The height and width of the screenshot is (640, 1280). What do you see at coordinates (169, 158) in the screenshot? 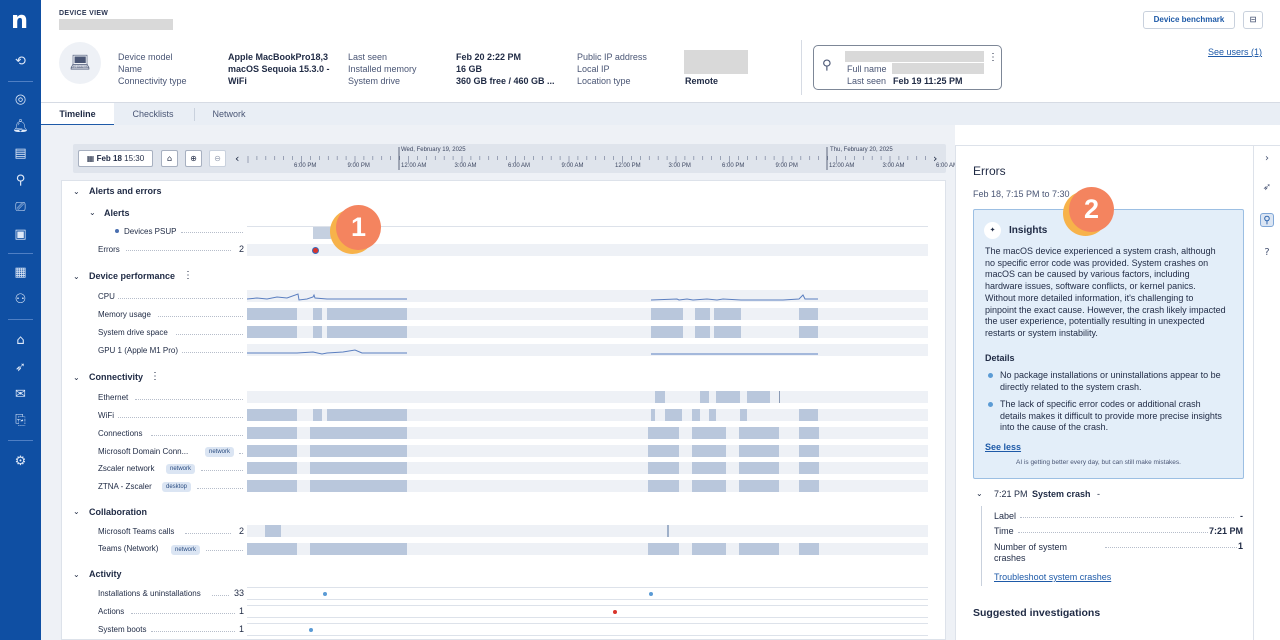
I see `home-icon: ⌂` at bounding box center [169, 158].